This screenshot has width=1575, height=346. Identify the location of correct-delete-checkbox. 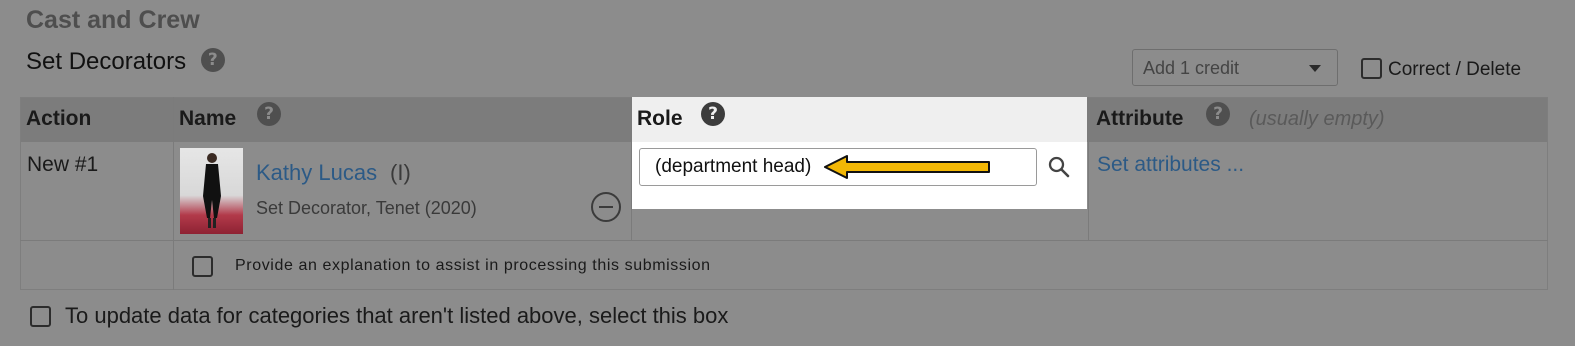
(1371, 68).